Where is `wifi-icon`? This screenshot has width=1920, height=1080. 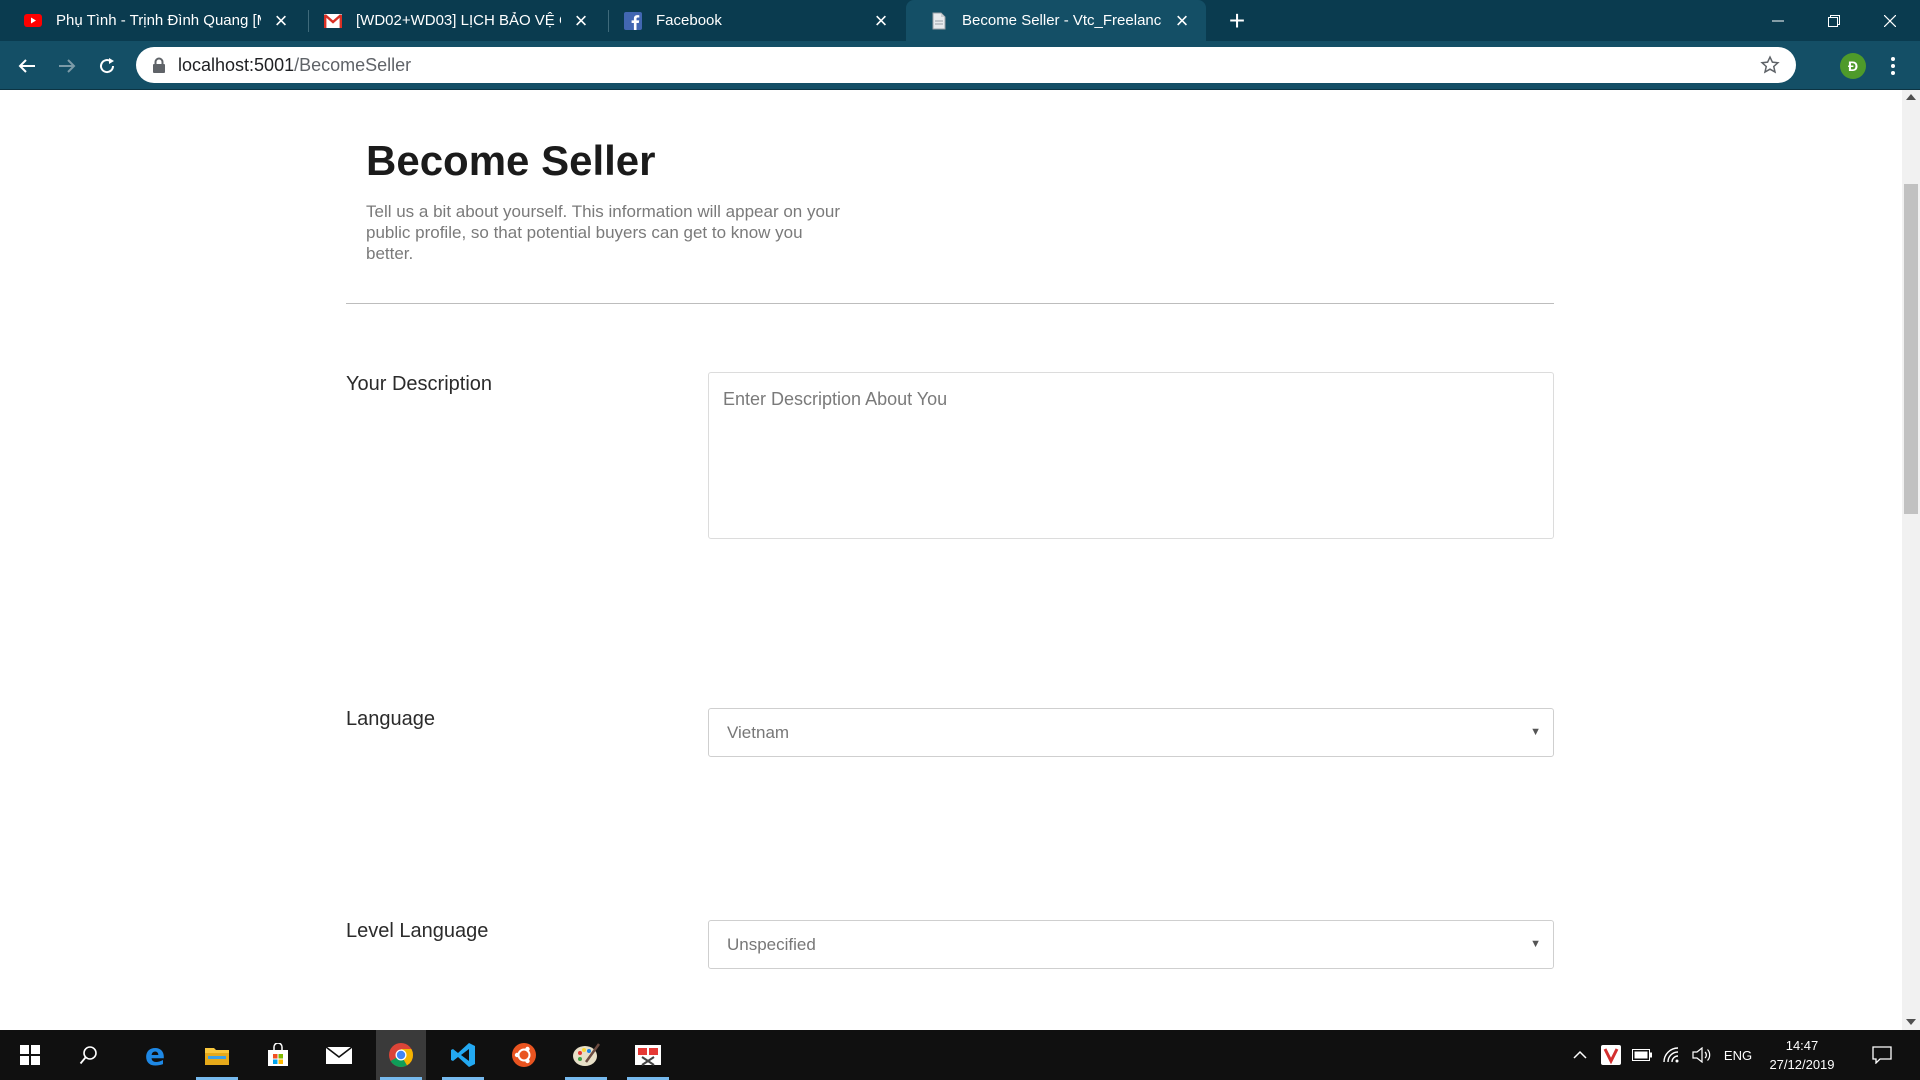
wifi-icon is located at coordinates (1671, 1055).